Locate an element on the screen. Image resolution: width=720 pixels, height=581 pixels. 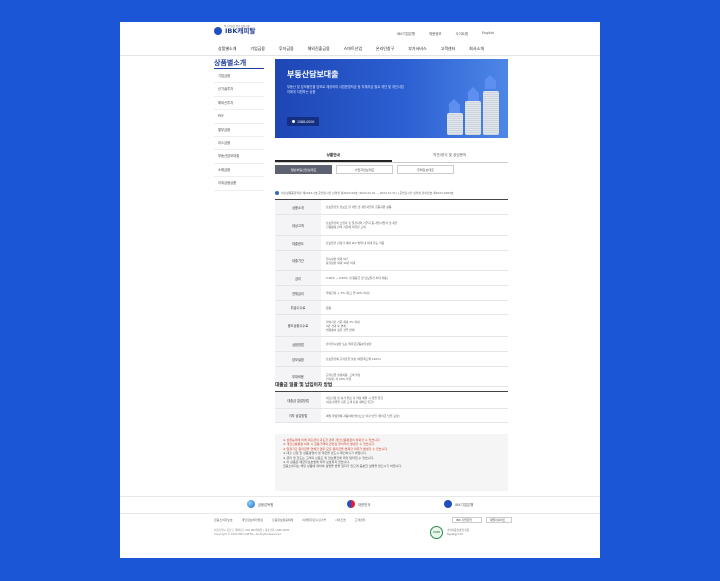
table-row: 연체금리 약정금리 + 3% (최고 연 20% 이내) is located at coordinates (391, 293).